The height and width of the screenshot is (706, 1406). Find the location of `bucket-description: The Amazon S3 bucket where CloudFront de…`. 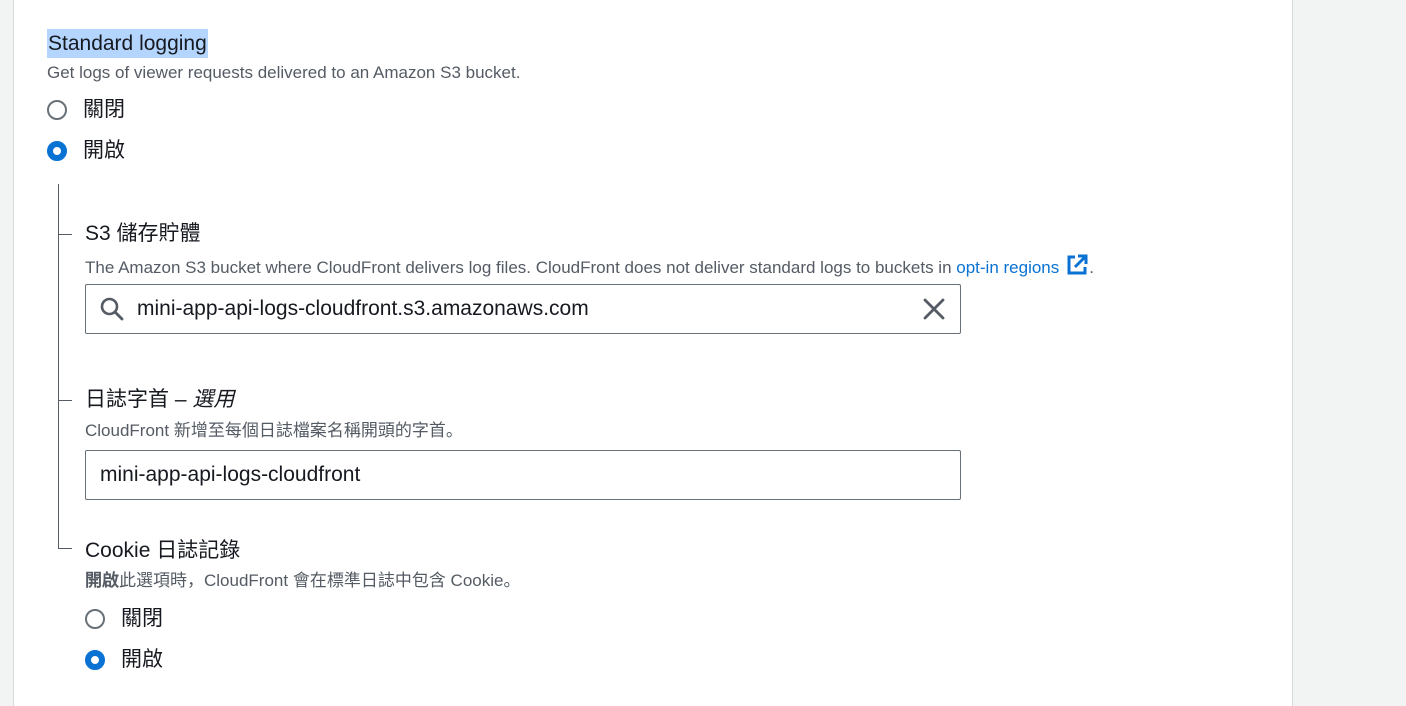

bucket-description: The Amazon S3 bucket where CloudFront de… is located at coordinates (589, 266).